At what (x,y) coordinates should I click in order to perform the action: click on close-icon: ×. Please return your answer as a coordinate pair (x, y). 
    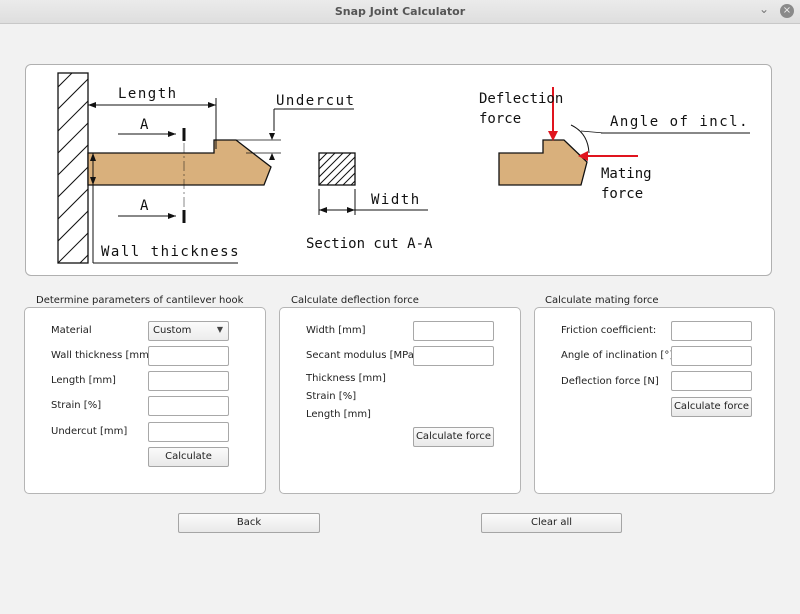
    Looking at the image, I should click on (787, 11).